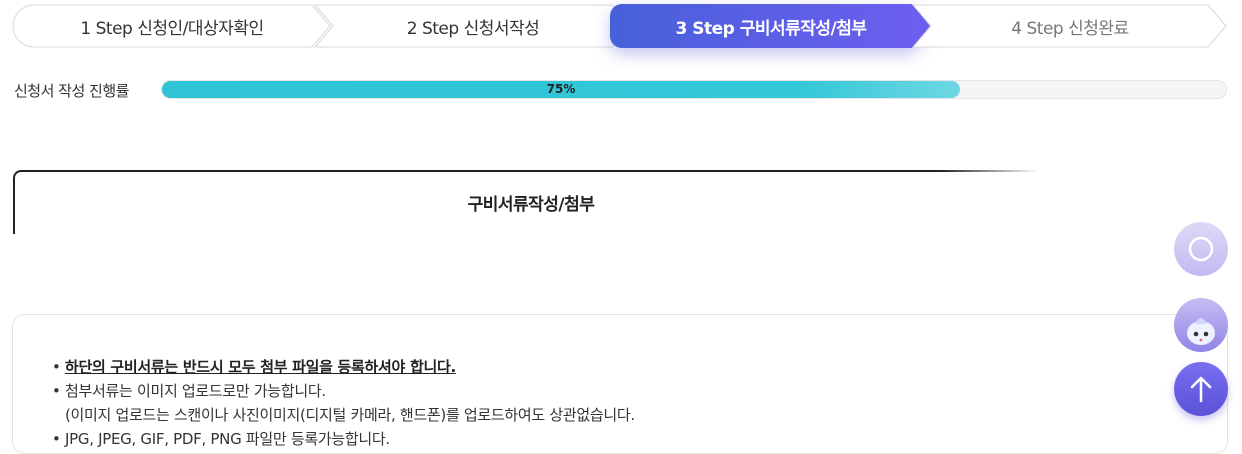 The height and width of the screenshot is (454, 1242). Describe the element at coordinates (561, 89) in the screenshot. I see `progress-percent: 75%` at that location.